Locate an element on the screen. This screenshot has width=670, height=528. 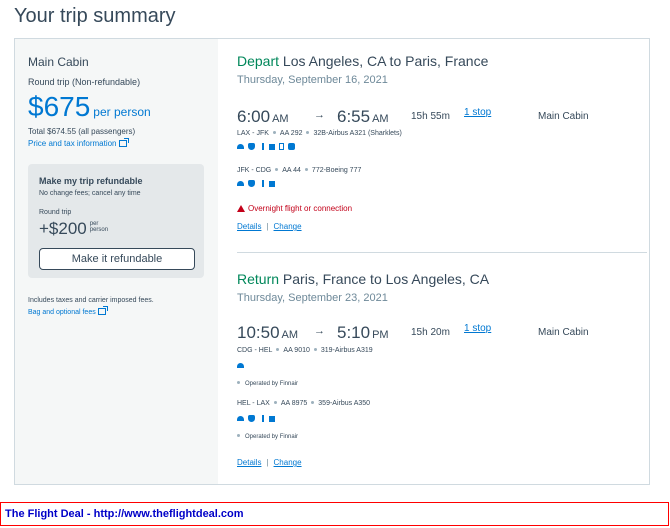
return-duration: 15h 20m is located at coordinates (430, 332).